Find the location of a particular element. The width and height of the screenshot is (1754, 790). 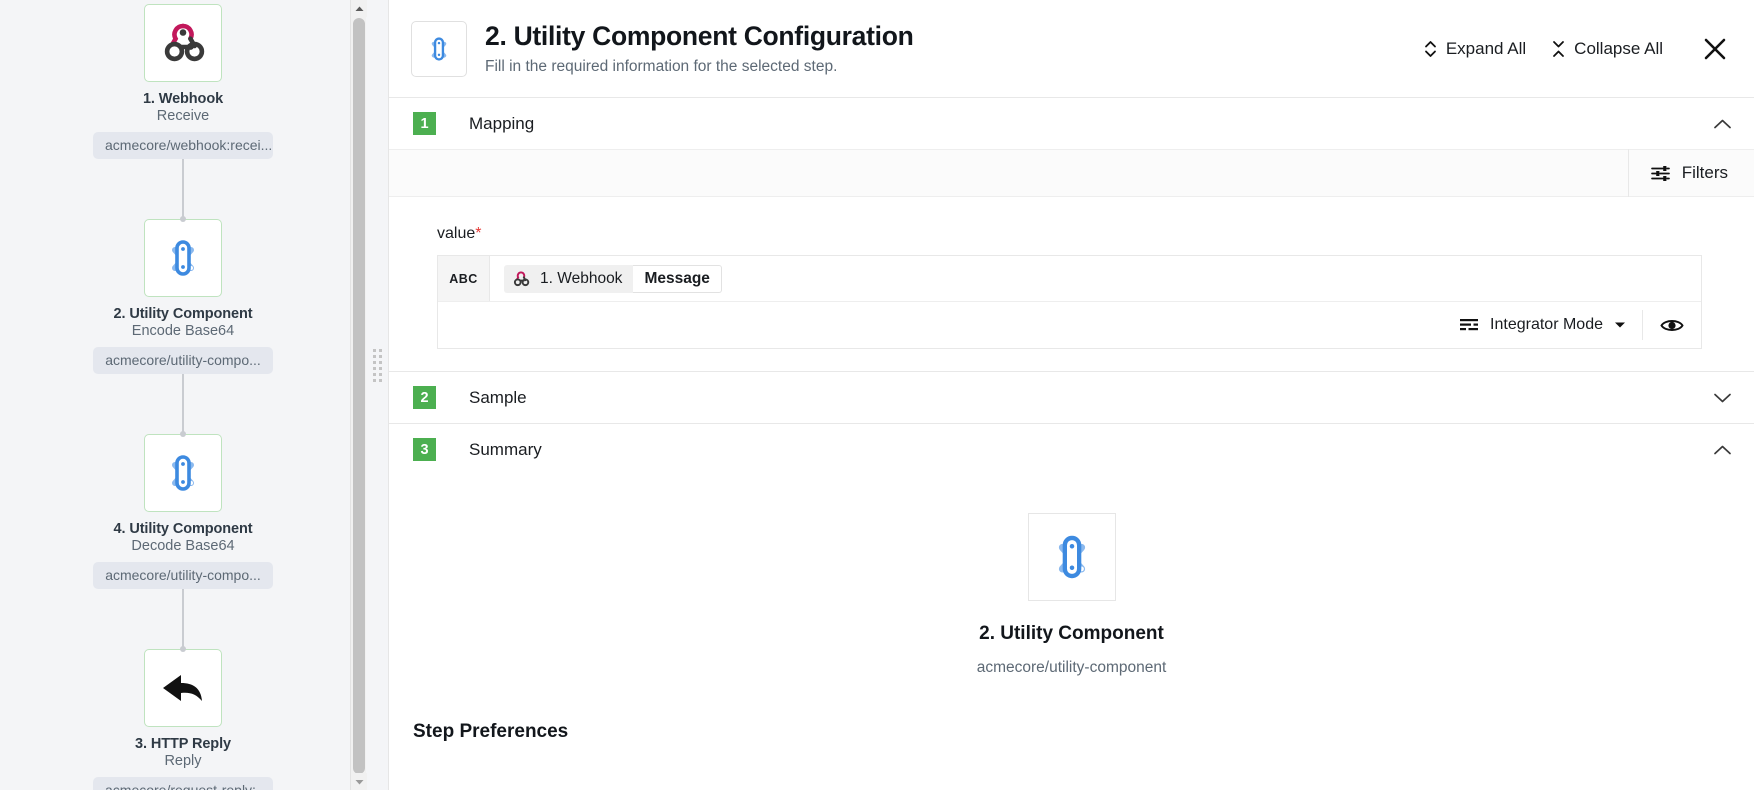

flow-node-title: 2. Utility Component is located at coordinates (183, 314).